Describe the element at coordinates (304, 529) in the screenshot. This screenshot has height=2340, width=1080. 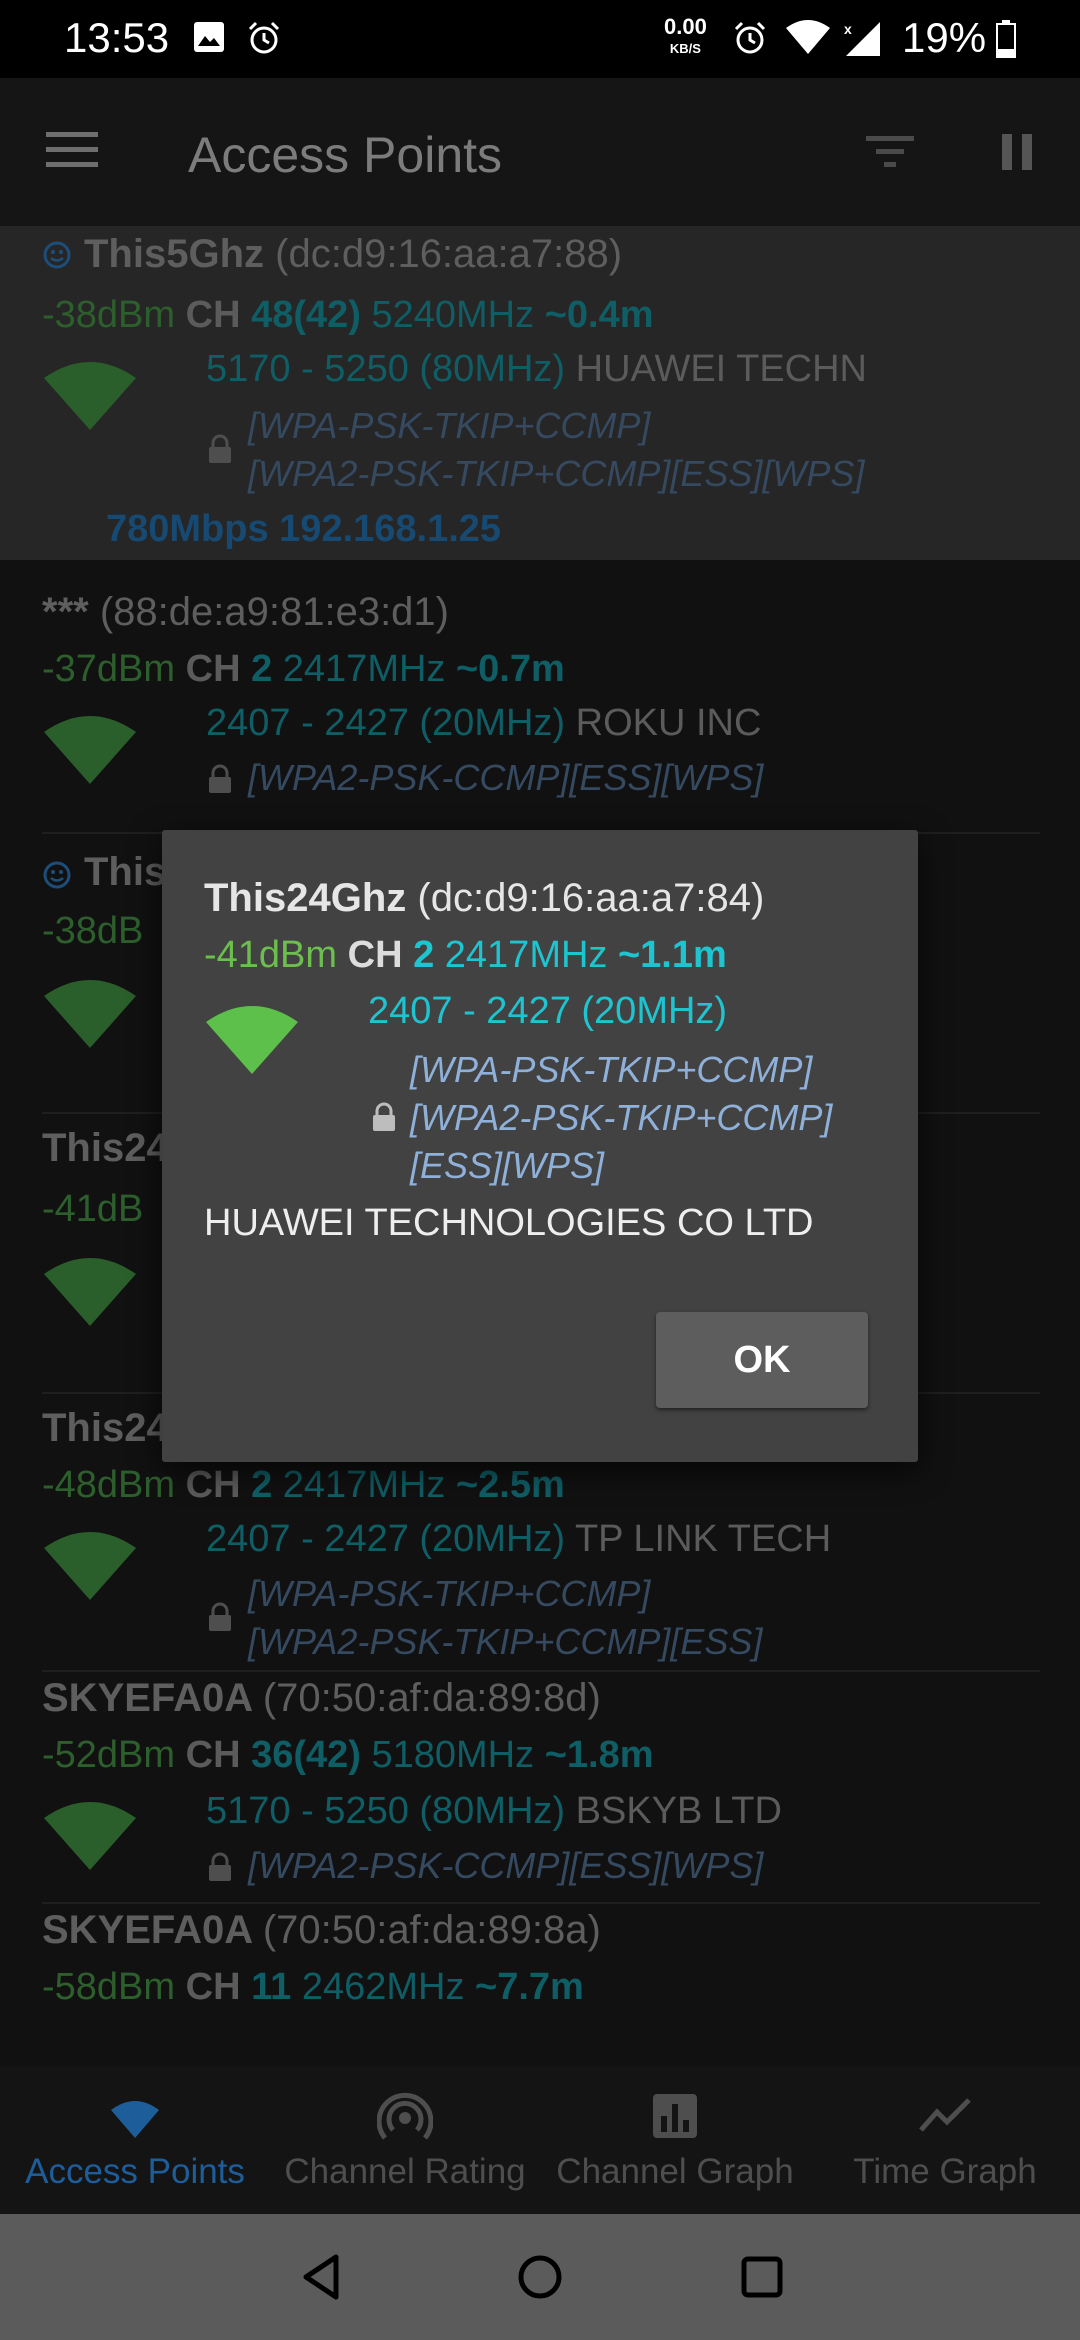
I see `ap-link-info: 780Mbps 192.168.1.25` at that location.